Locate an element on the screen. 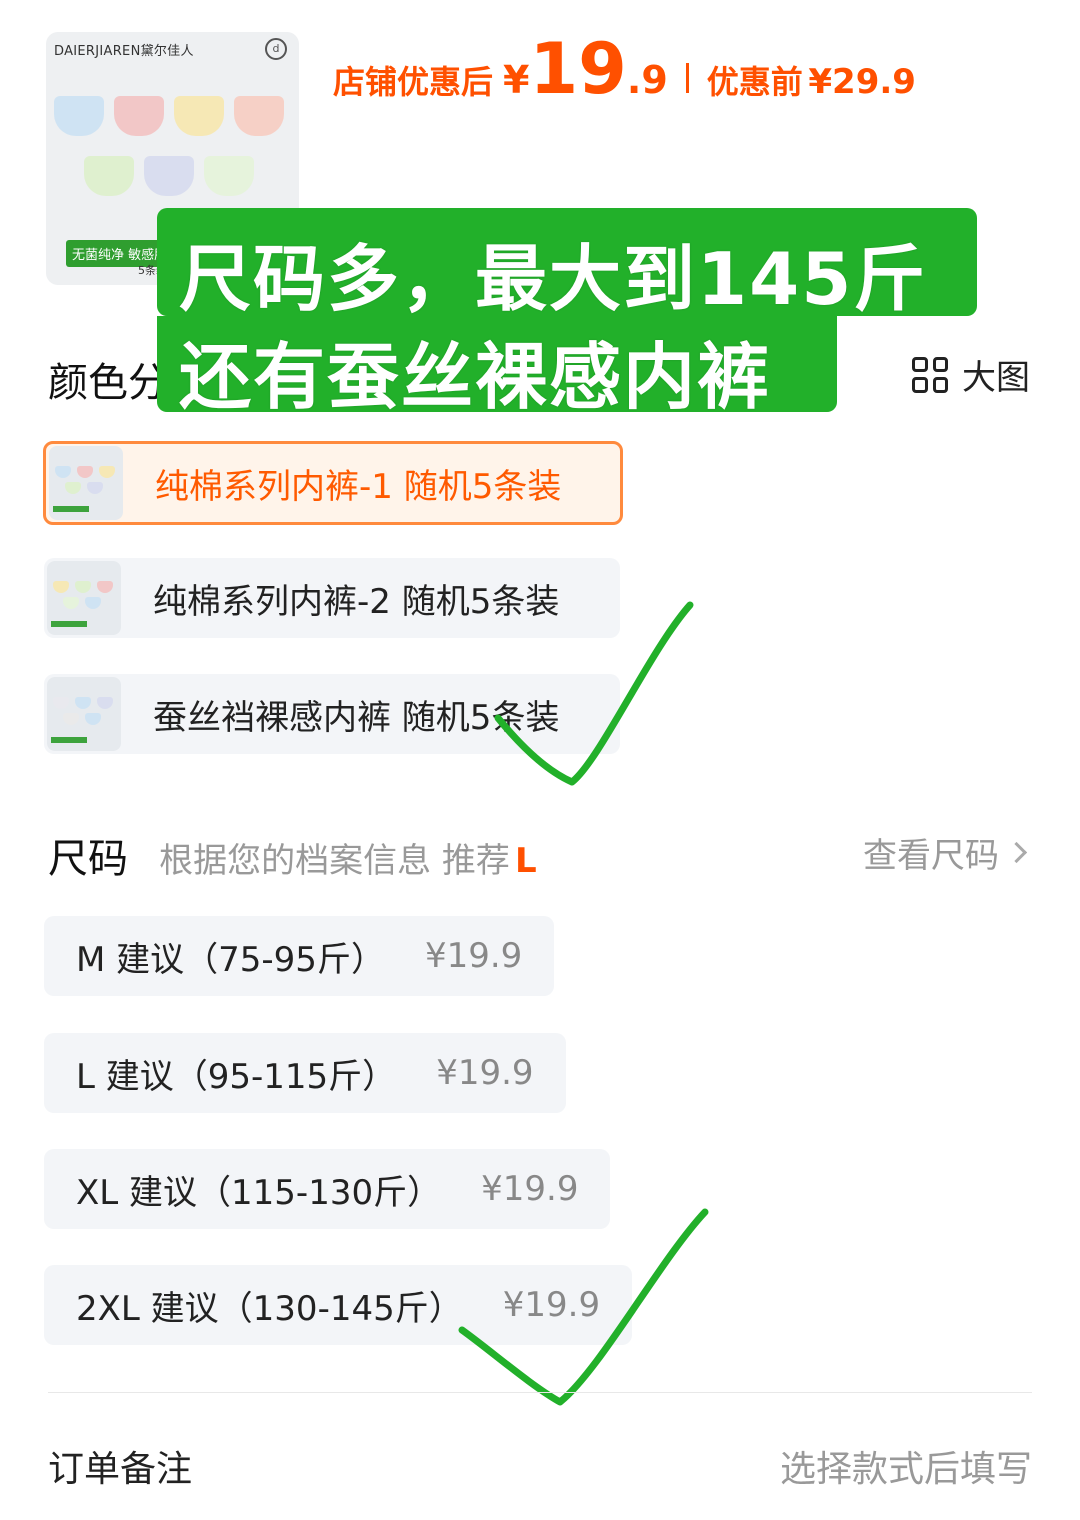  size-option: M 建议（75-95斤） ¥19.9 is located at coordinates (299, 956).